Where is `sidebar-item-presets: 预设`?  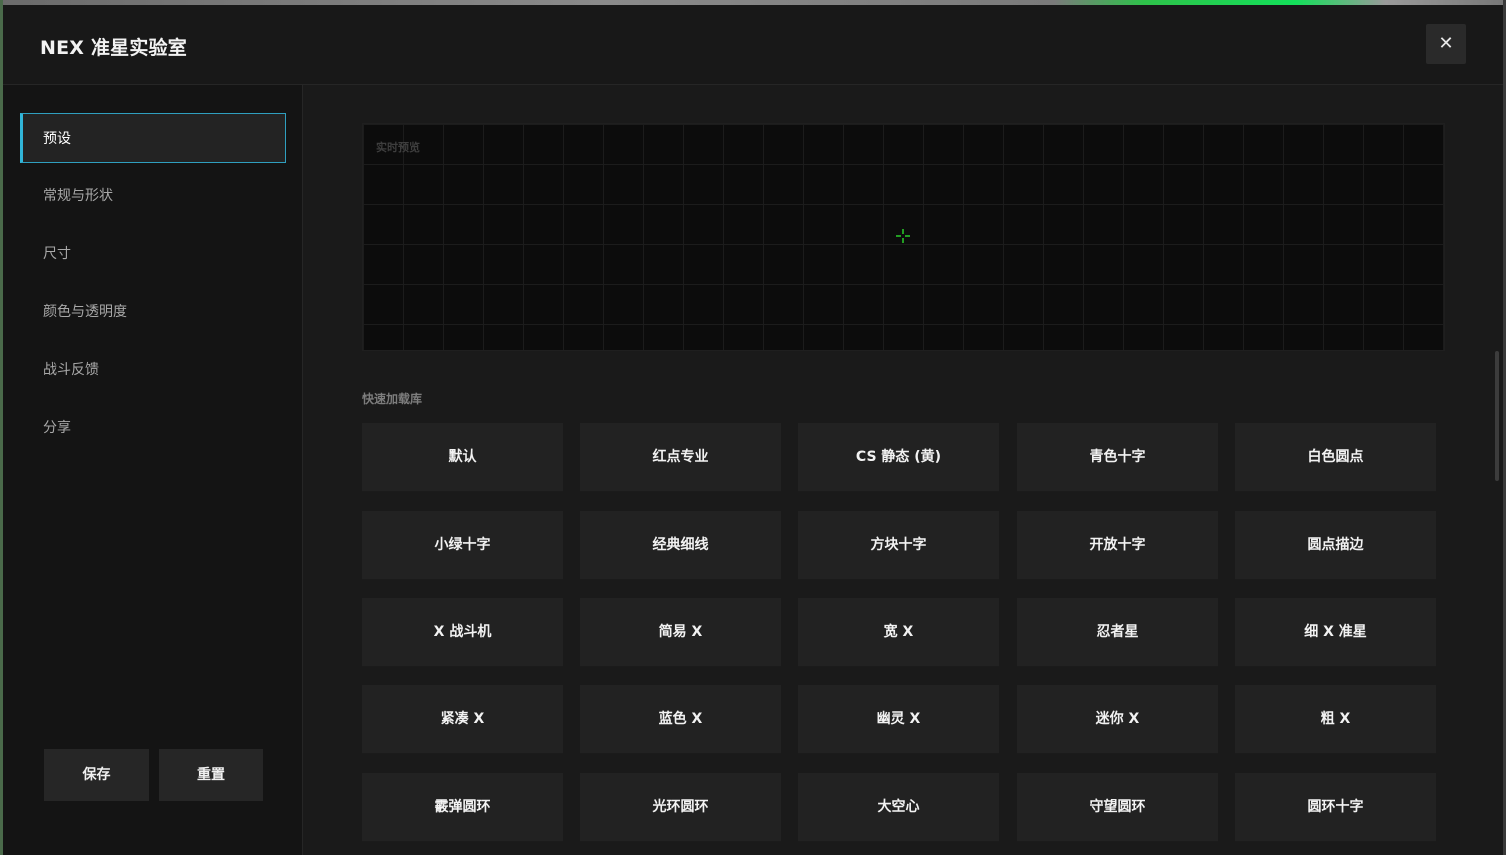 sidebar-item-presets: 预设 is located at coordinates (153, 138).